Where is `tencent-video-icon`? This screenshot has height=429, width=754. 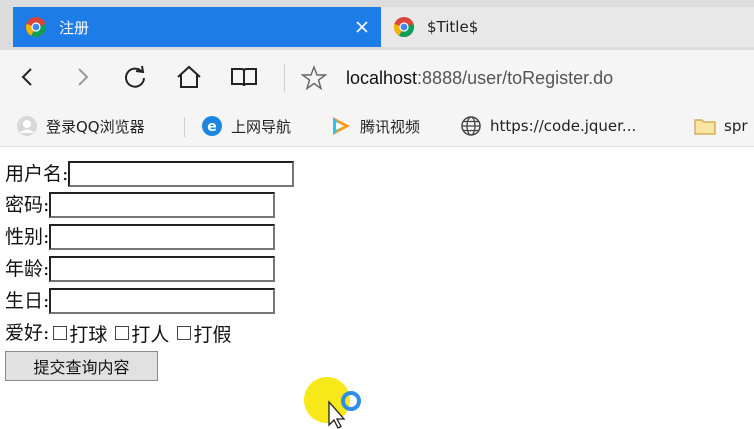
tencent-video-icon is located at coordinates (341, 126).